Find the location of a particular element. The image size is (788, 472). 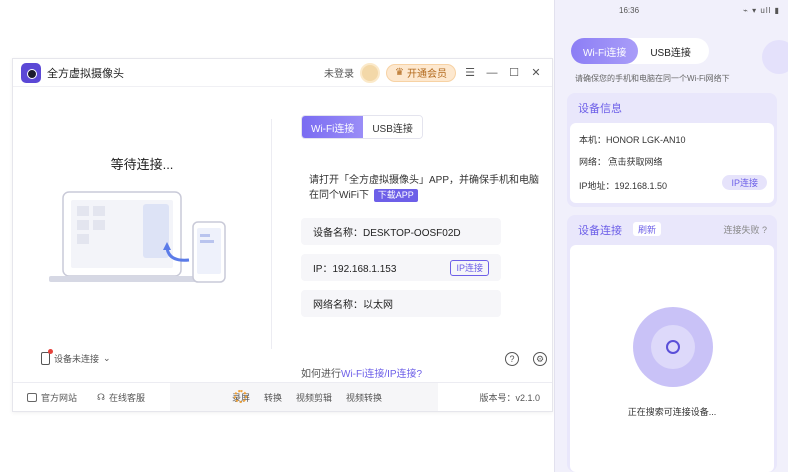

search-icon is located at coordinates (673, 347).